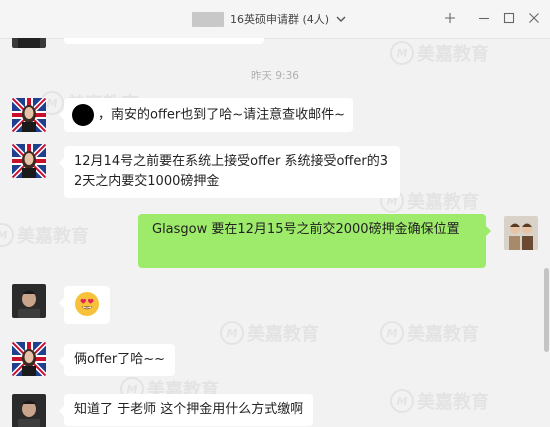 This screenshot has width=550, height=427. Describe the element at coordinates (164, 41) in the screenshot. I see `message-bubble-cropped` at that location.